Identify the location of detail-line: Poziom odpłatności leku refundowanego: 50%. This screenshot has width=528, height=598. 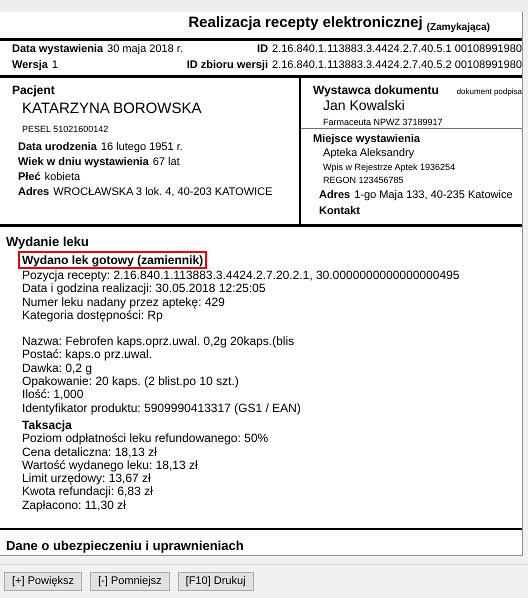
(146, 439).